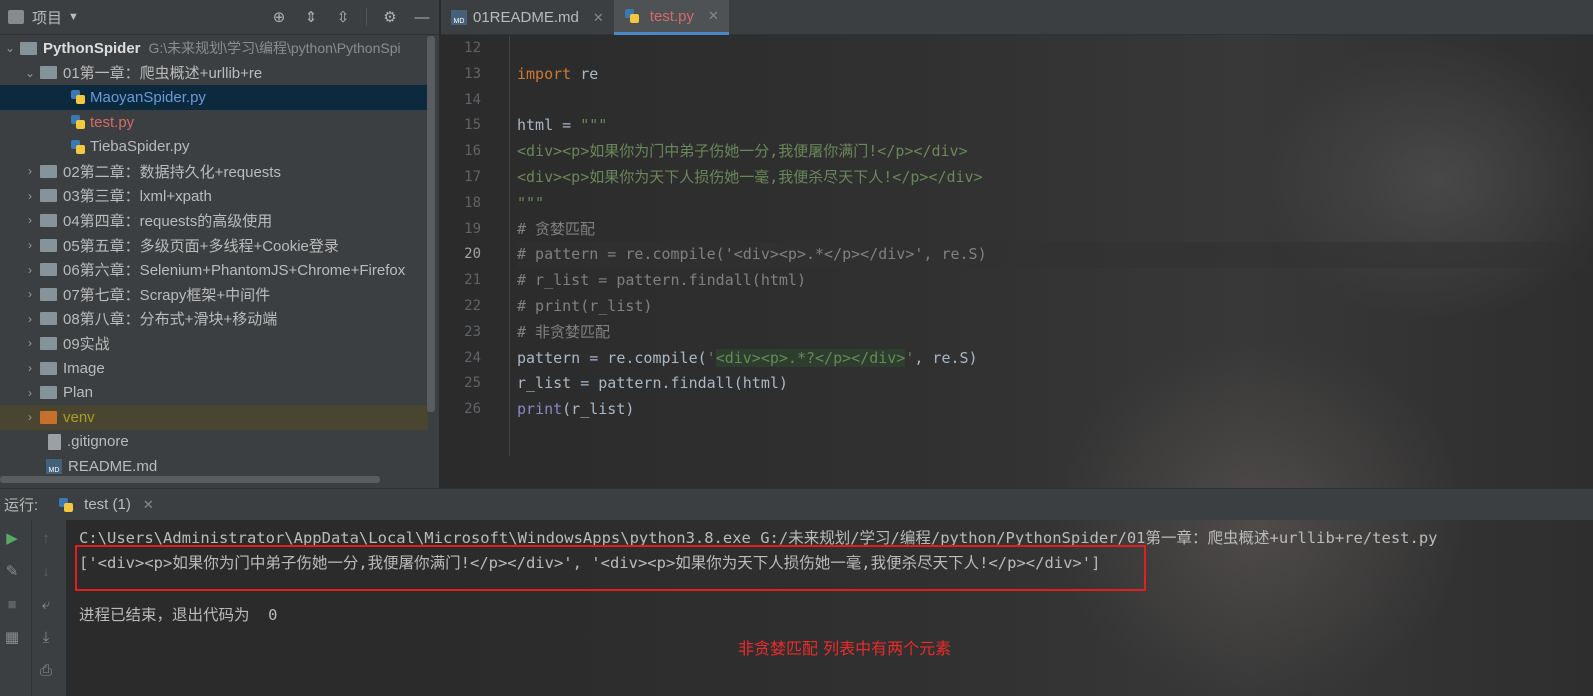  What do you see at coordinates (214, 392) in the screenshot?
I see `tree-item-folder: › Plan` at bounding box center [214, 392].